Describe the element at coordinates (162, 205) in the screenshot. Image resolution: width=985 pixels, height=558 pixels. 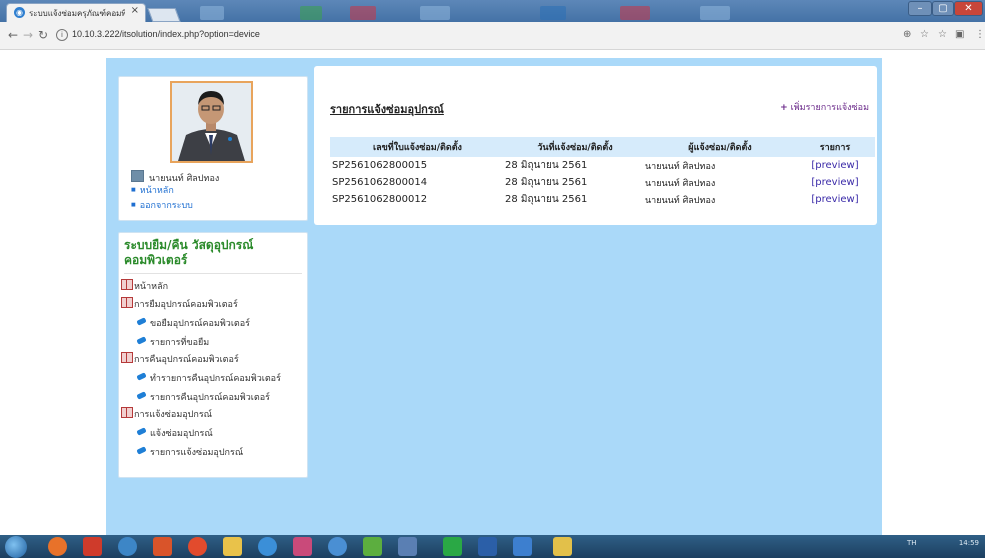
I see `user-link-logout: ออกจากระบบ` at that location.